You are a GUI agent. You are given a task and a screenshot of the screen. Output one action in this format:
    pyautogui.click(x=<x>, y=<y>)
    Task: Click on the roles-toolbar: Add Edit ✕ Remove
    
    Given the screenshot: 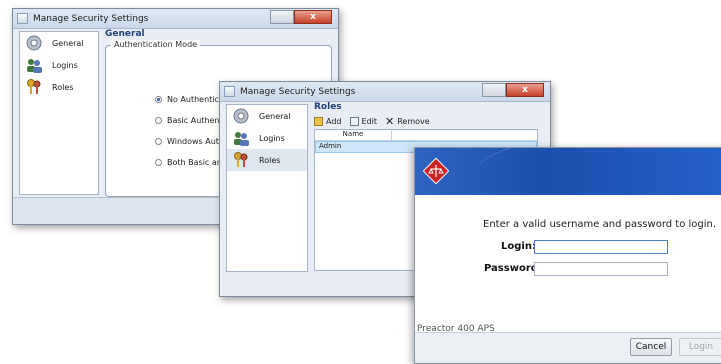 What is the action you would take?
    pyautogui.click(x=372, y=121)
    